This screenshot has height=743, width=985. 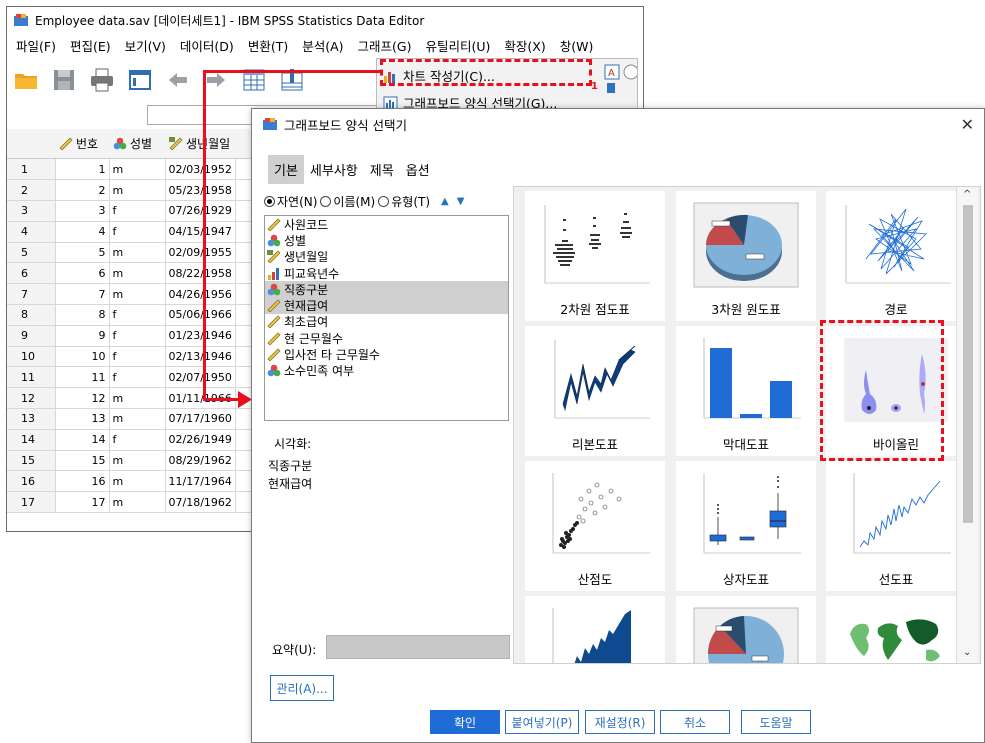 What do you see at coordinates (140, 80) in the screenshot?
I see `dialog-recall-icon` at bounding box center [140, 80].